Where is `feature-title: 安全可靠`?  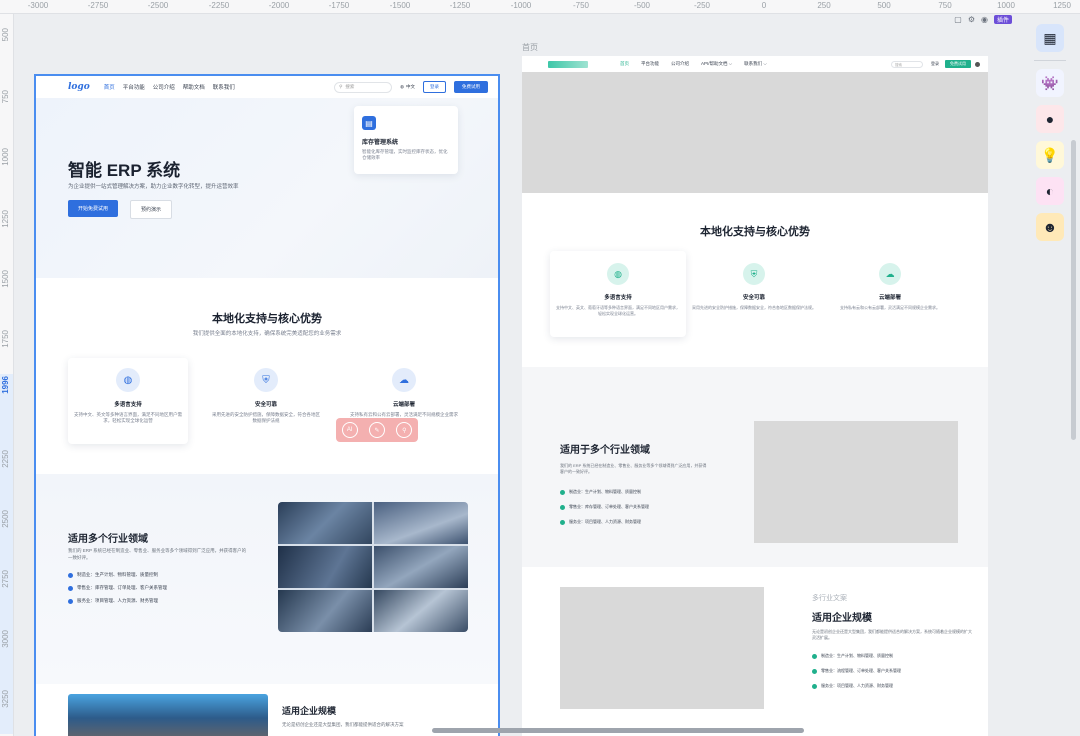
feature-title: 安全可靠 is located at coordinates (753, 298).